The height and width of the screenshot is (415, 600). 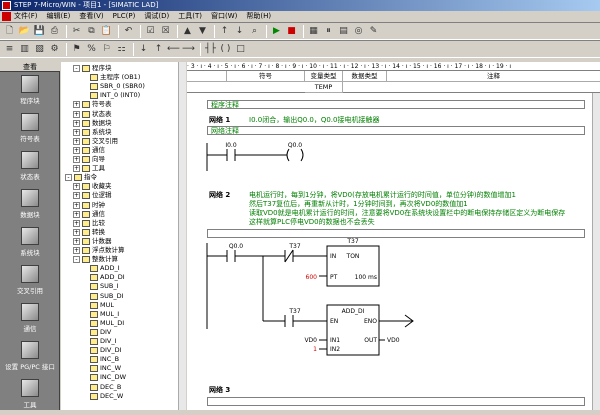 I want to click on tree-node: - 程序块, so click(x=92, y=68).